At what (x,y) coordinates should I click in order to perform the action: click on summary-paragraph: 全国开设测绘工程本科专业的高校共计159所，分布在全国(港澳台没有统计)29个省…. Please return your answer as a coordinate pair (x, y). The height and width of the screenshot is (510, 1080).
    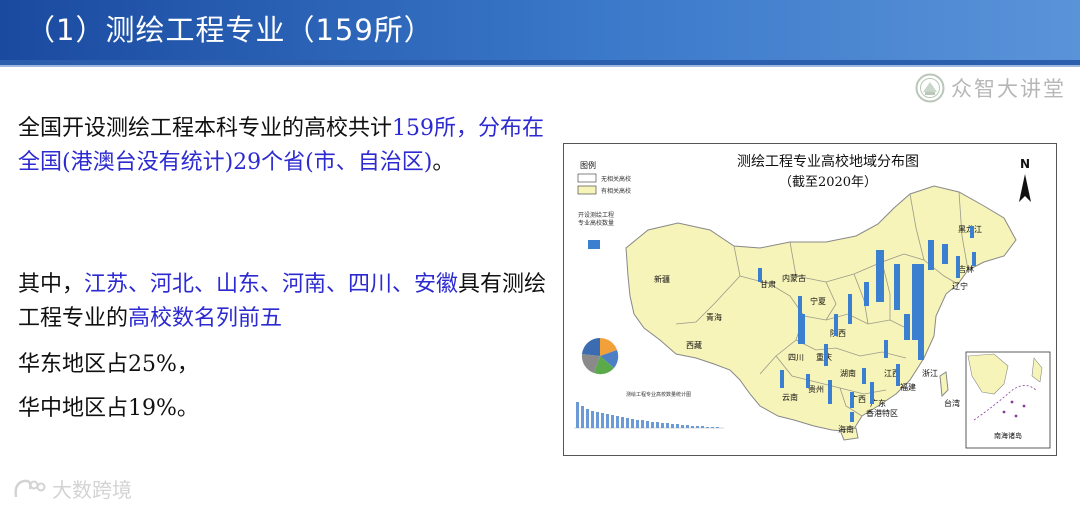
    Looking at the image, I should click on (283, 146).